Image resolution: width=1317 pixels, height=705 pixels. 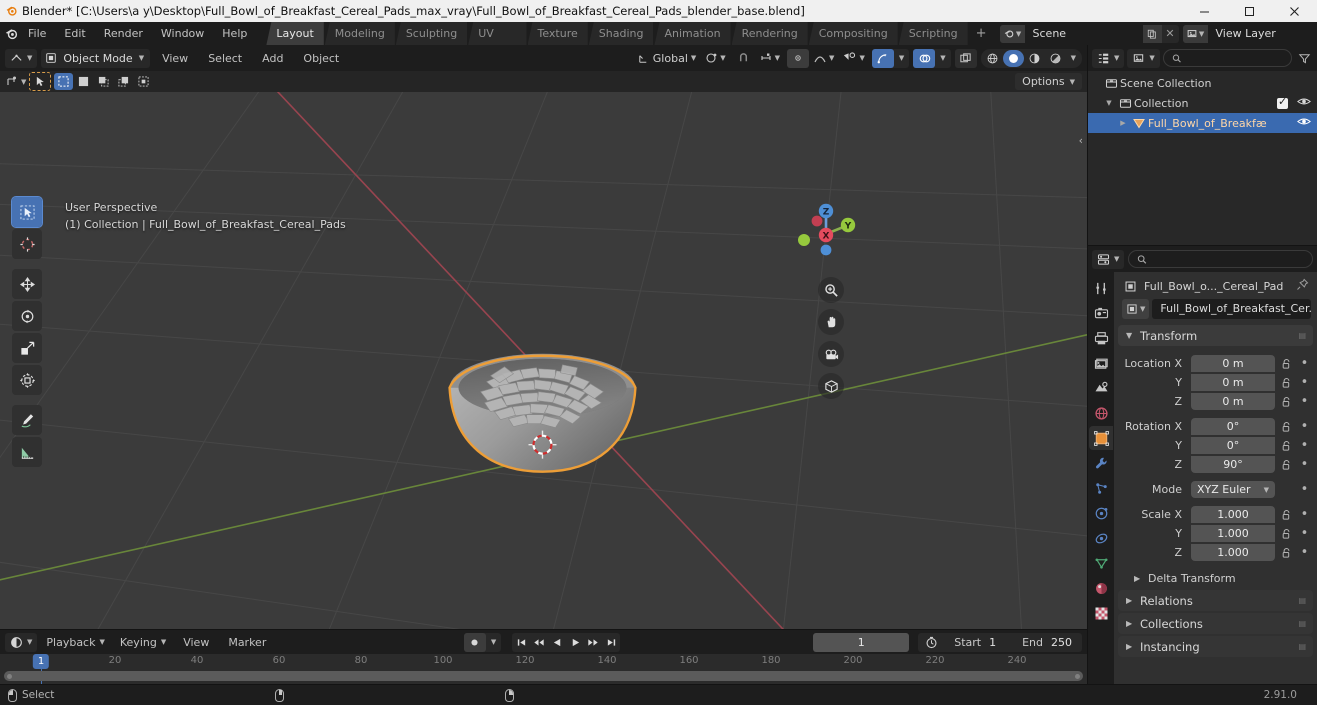 What do you see at coordinates (924, 58) in the screenshot?
I see `overlays-icon` at bounding box center [924, 58].